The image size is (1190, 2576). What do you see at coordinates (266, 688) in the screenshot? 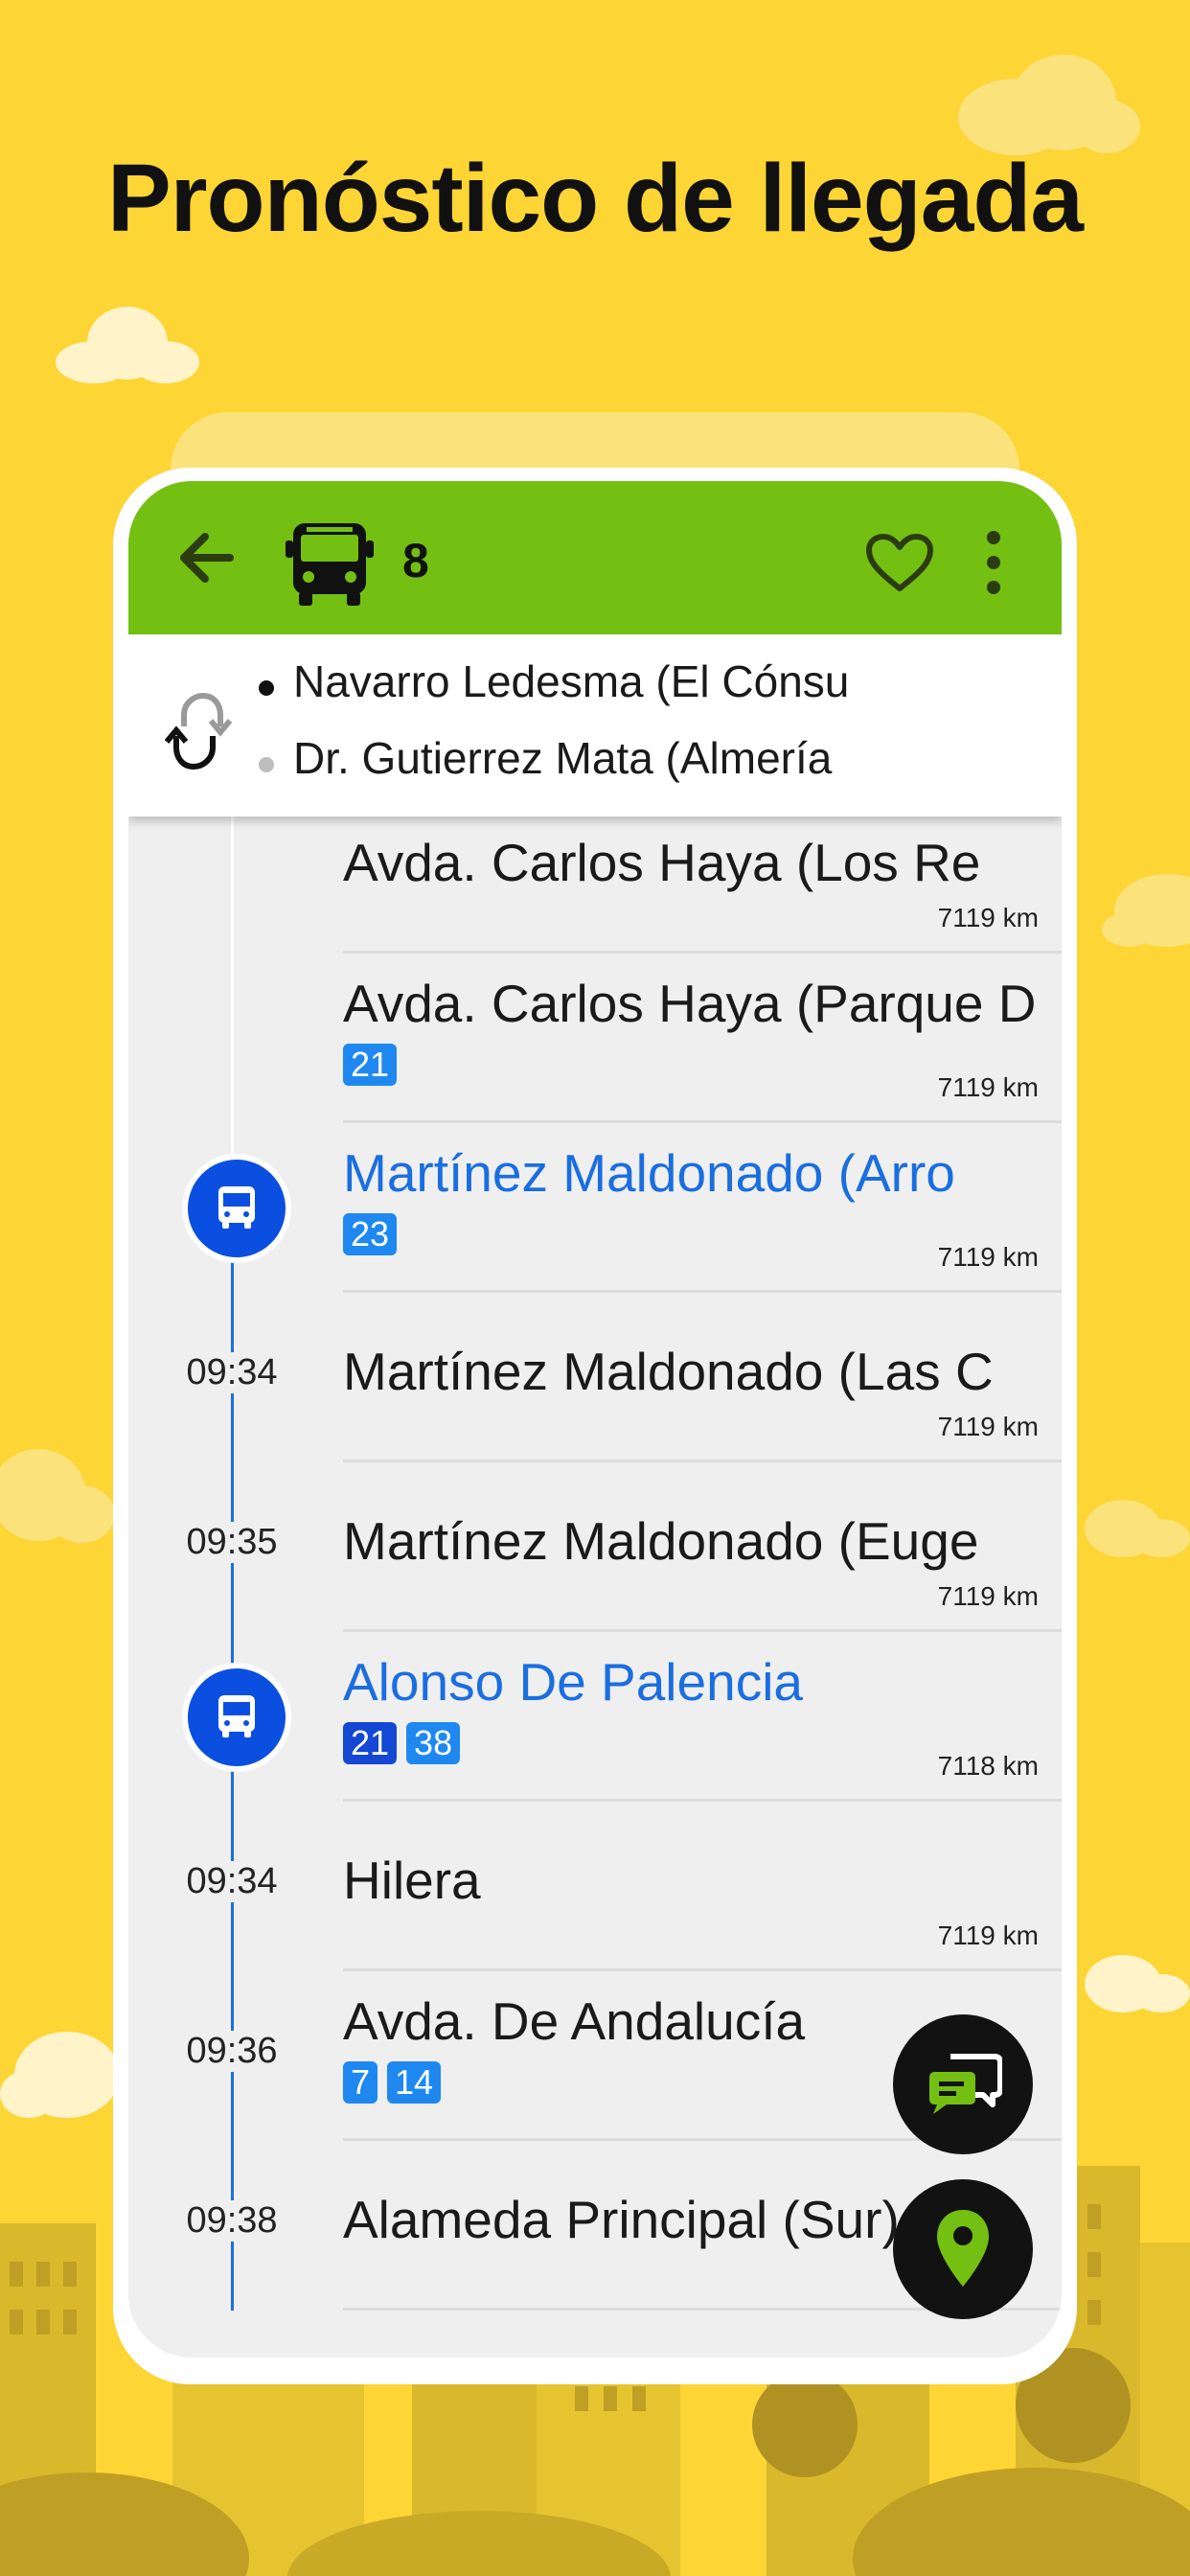
I see `origin-dot` at bounding box center [266, 688].